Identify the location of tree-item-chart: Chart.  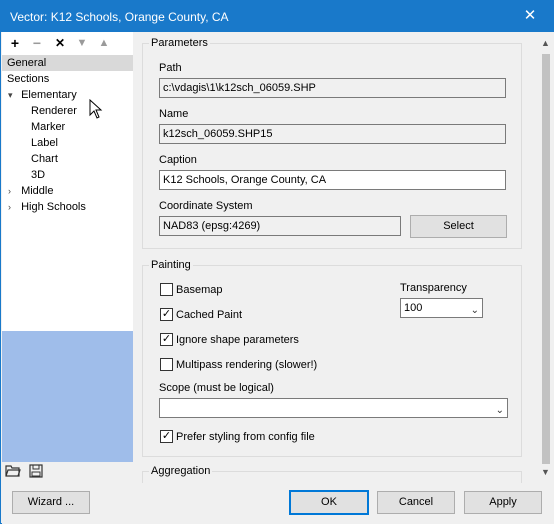
(44, 159).